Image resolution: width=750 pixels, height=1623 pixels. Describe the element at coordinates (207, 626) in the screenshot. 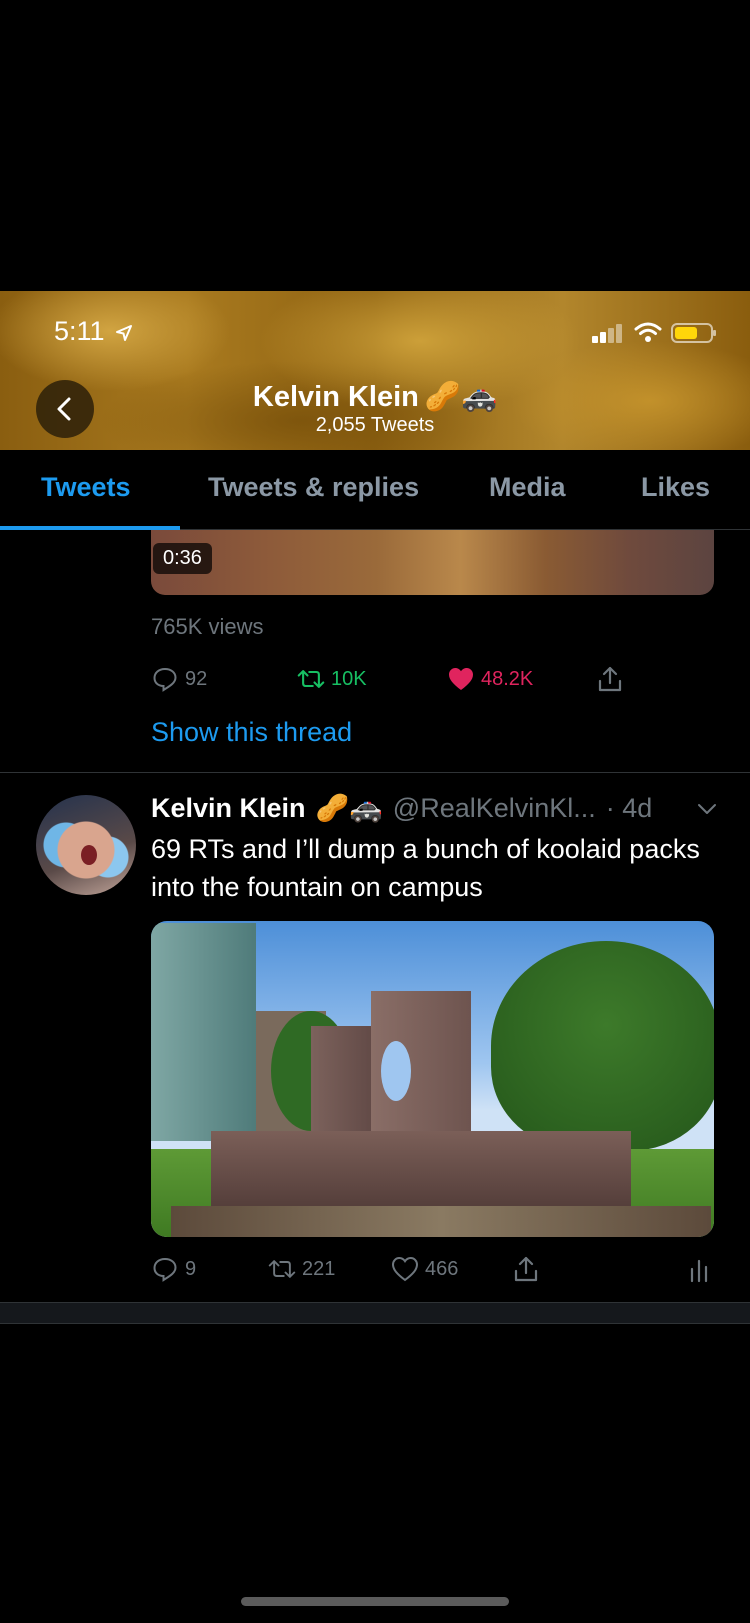

I see `view-count: 765K views` at that location.